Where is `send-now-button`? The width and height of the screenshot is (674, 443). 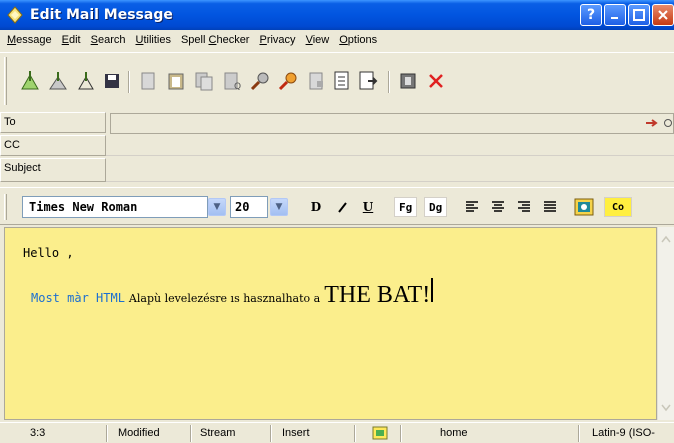
send-now-button is located at coordinates (30, 81).